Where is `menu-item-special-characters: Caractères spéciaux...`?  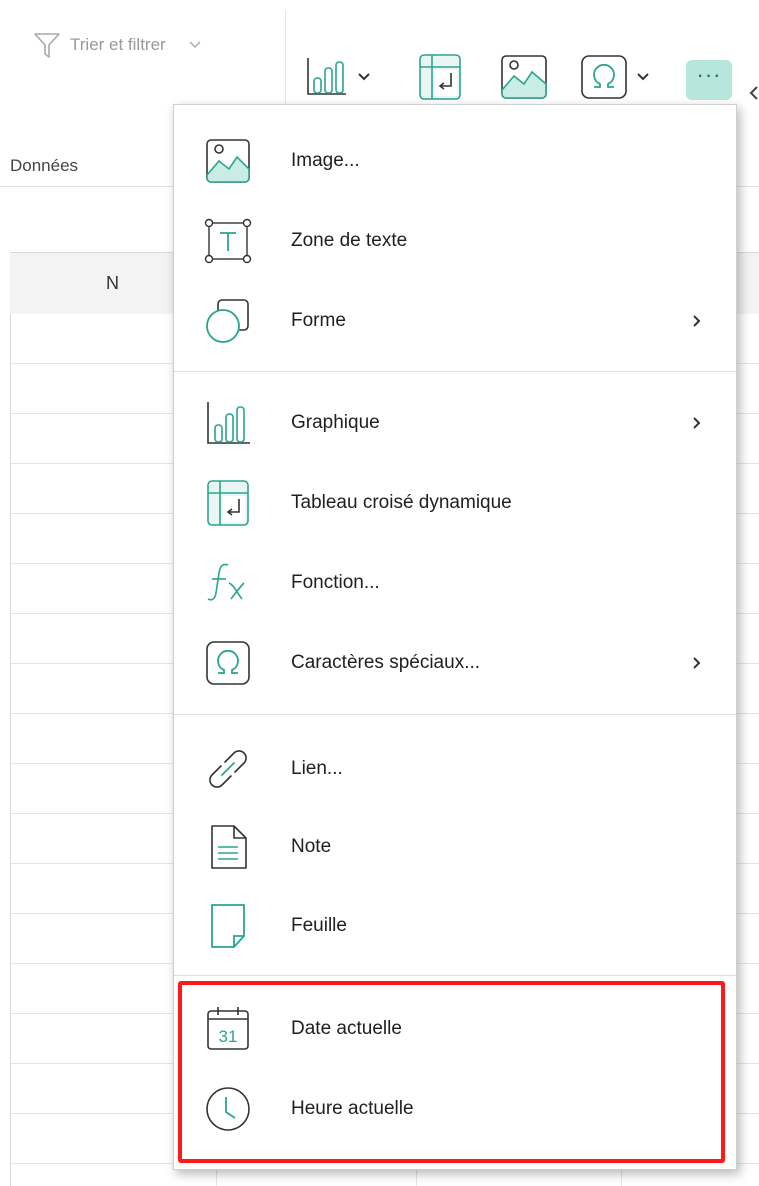 menu-item-special-characters: Caractères spéciaux... is located at coordinates (455, 663).